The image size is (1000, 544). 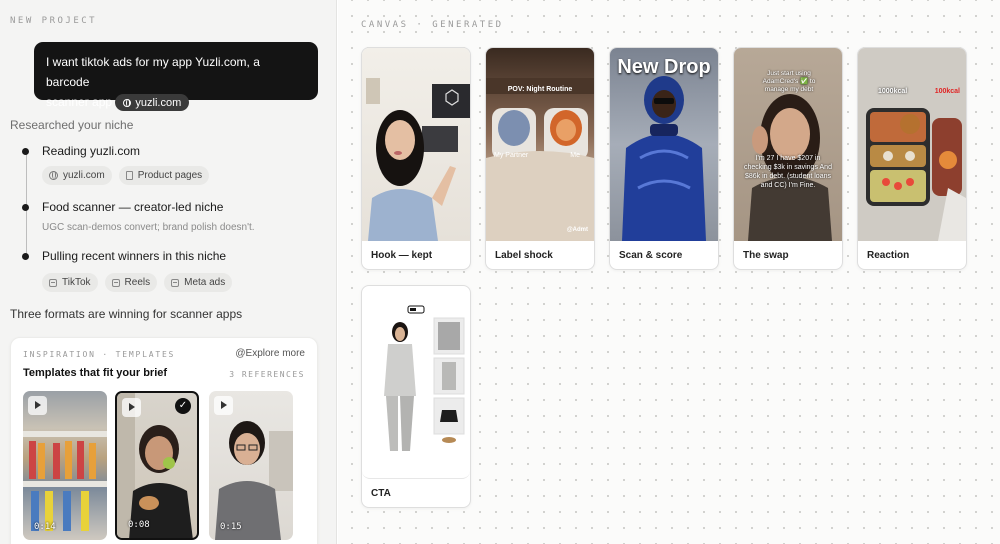 I want to click on ad-card-hook: Hook — kept, so click(x=416, y=158).